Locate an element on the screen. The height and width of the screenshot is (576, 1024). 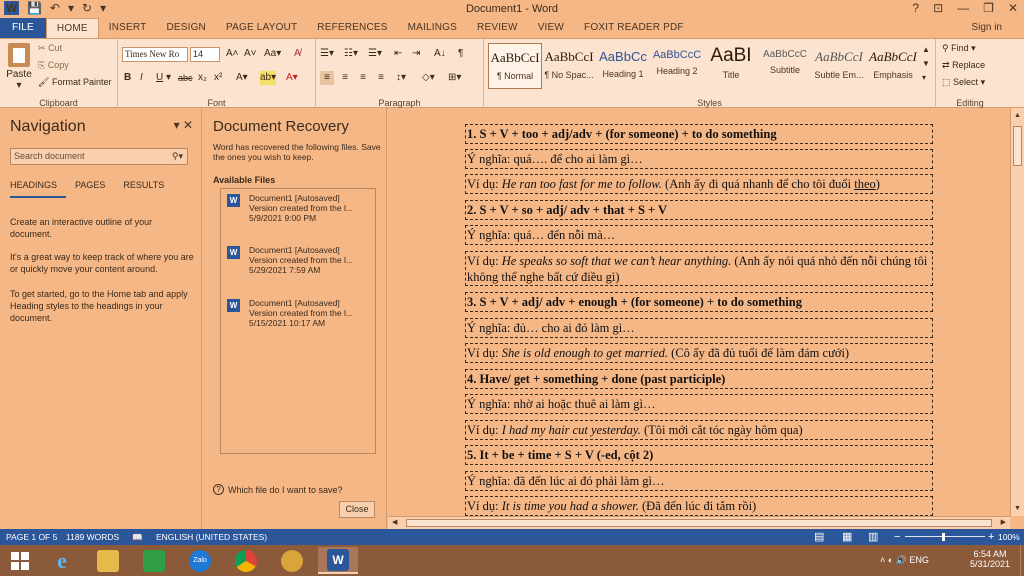
sign-in-link: Sign in is located at coordinates (986, 27).